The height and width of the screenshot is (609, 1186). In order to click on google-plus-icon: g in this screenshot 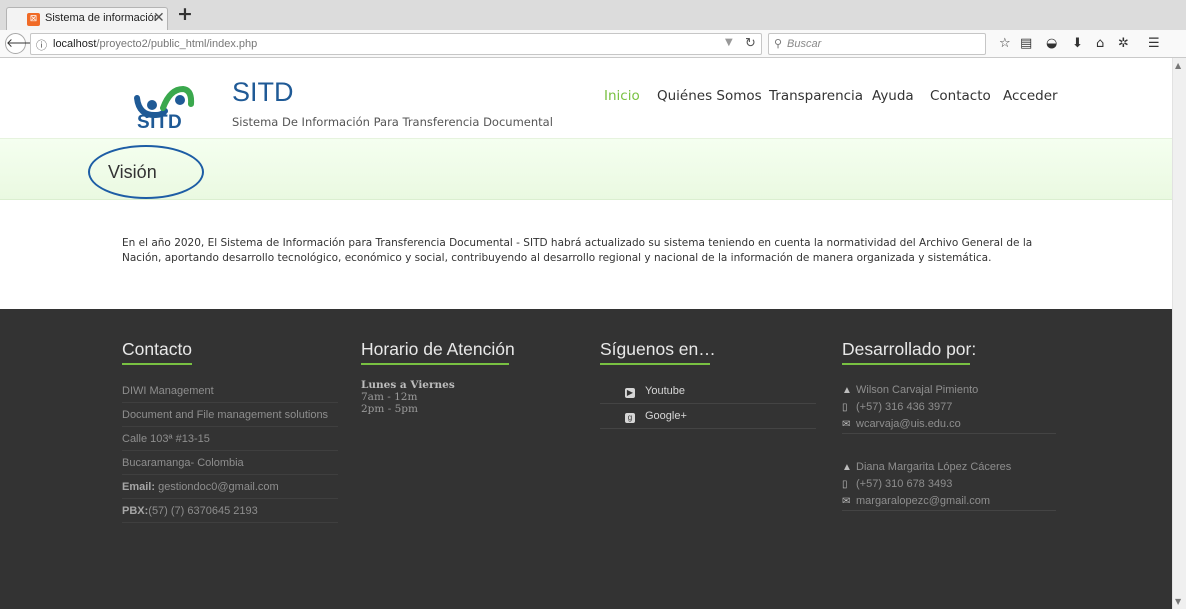, I will do `click(630, 418)`.